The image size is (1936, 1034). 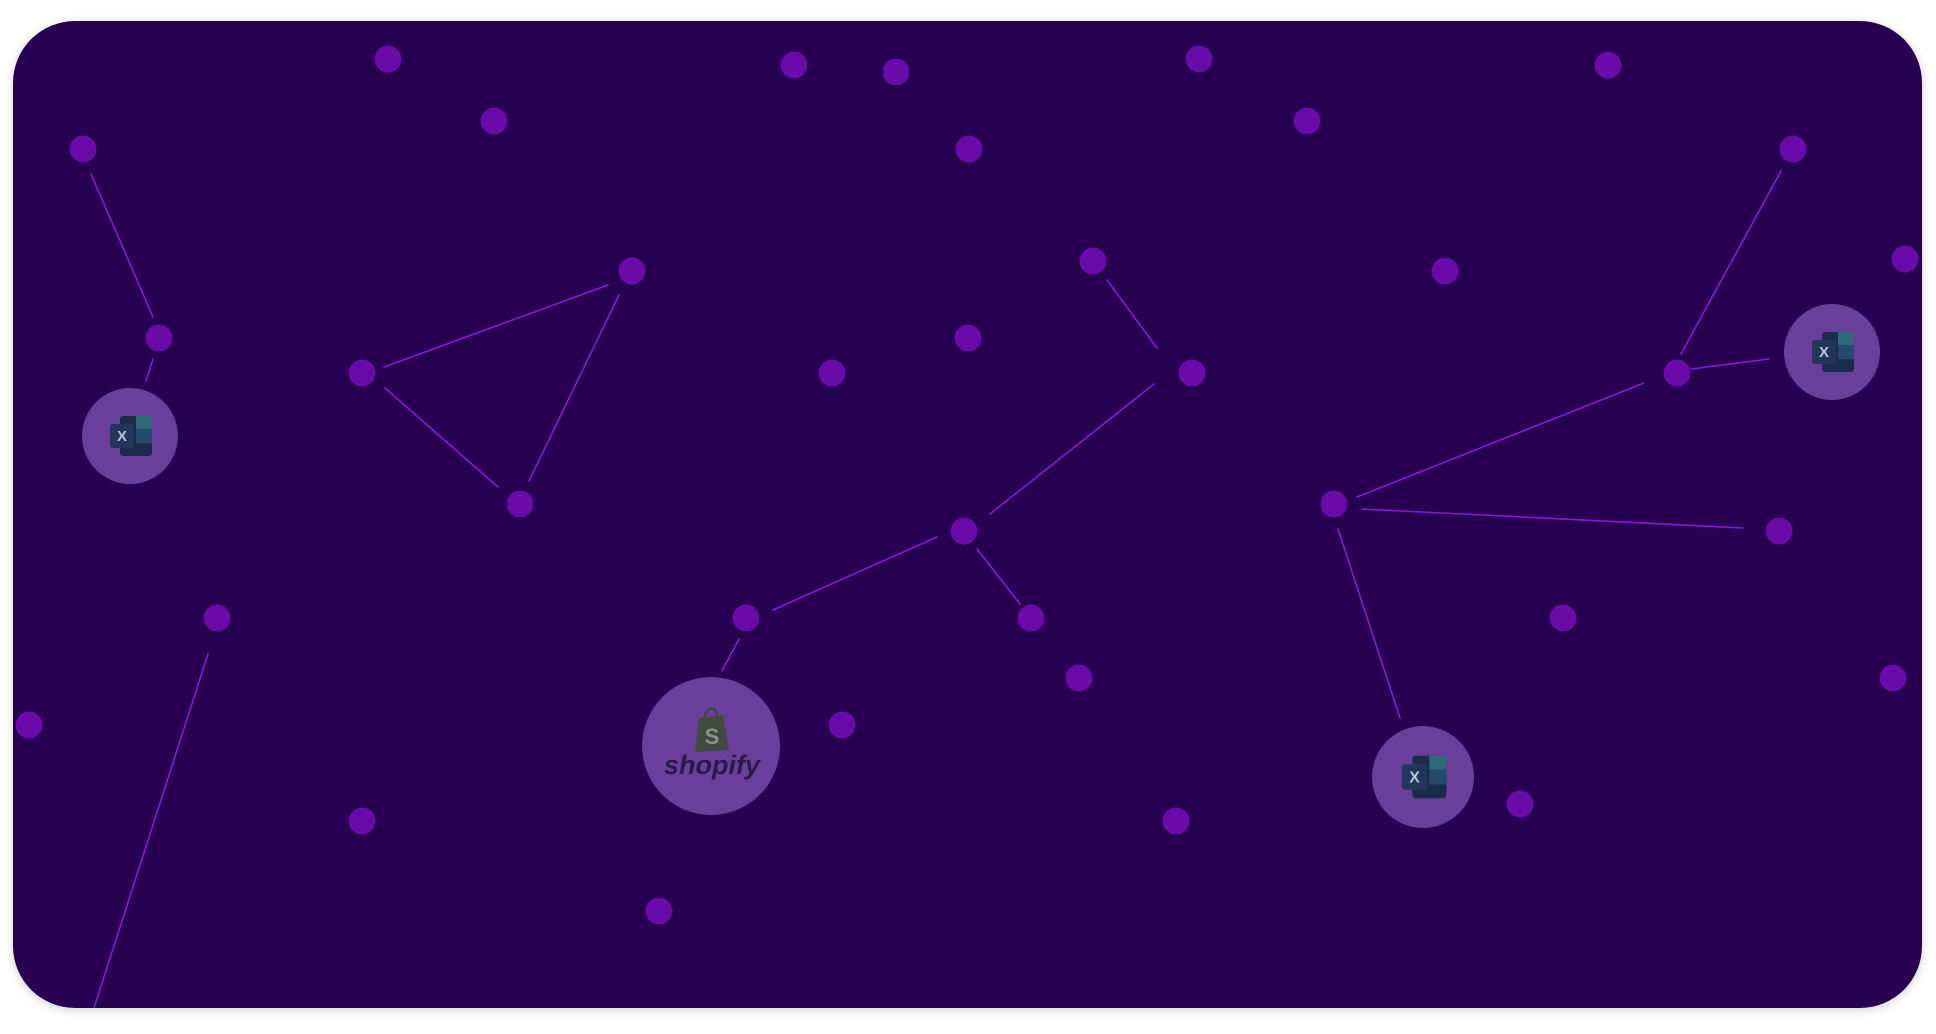 What do you see at coordinates (1832, 352) in the screenshot?
I see `excel-badge-2: X` at bounding box center [1832, 352].